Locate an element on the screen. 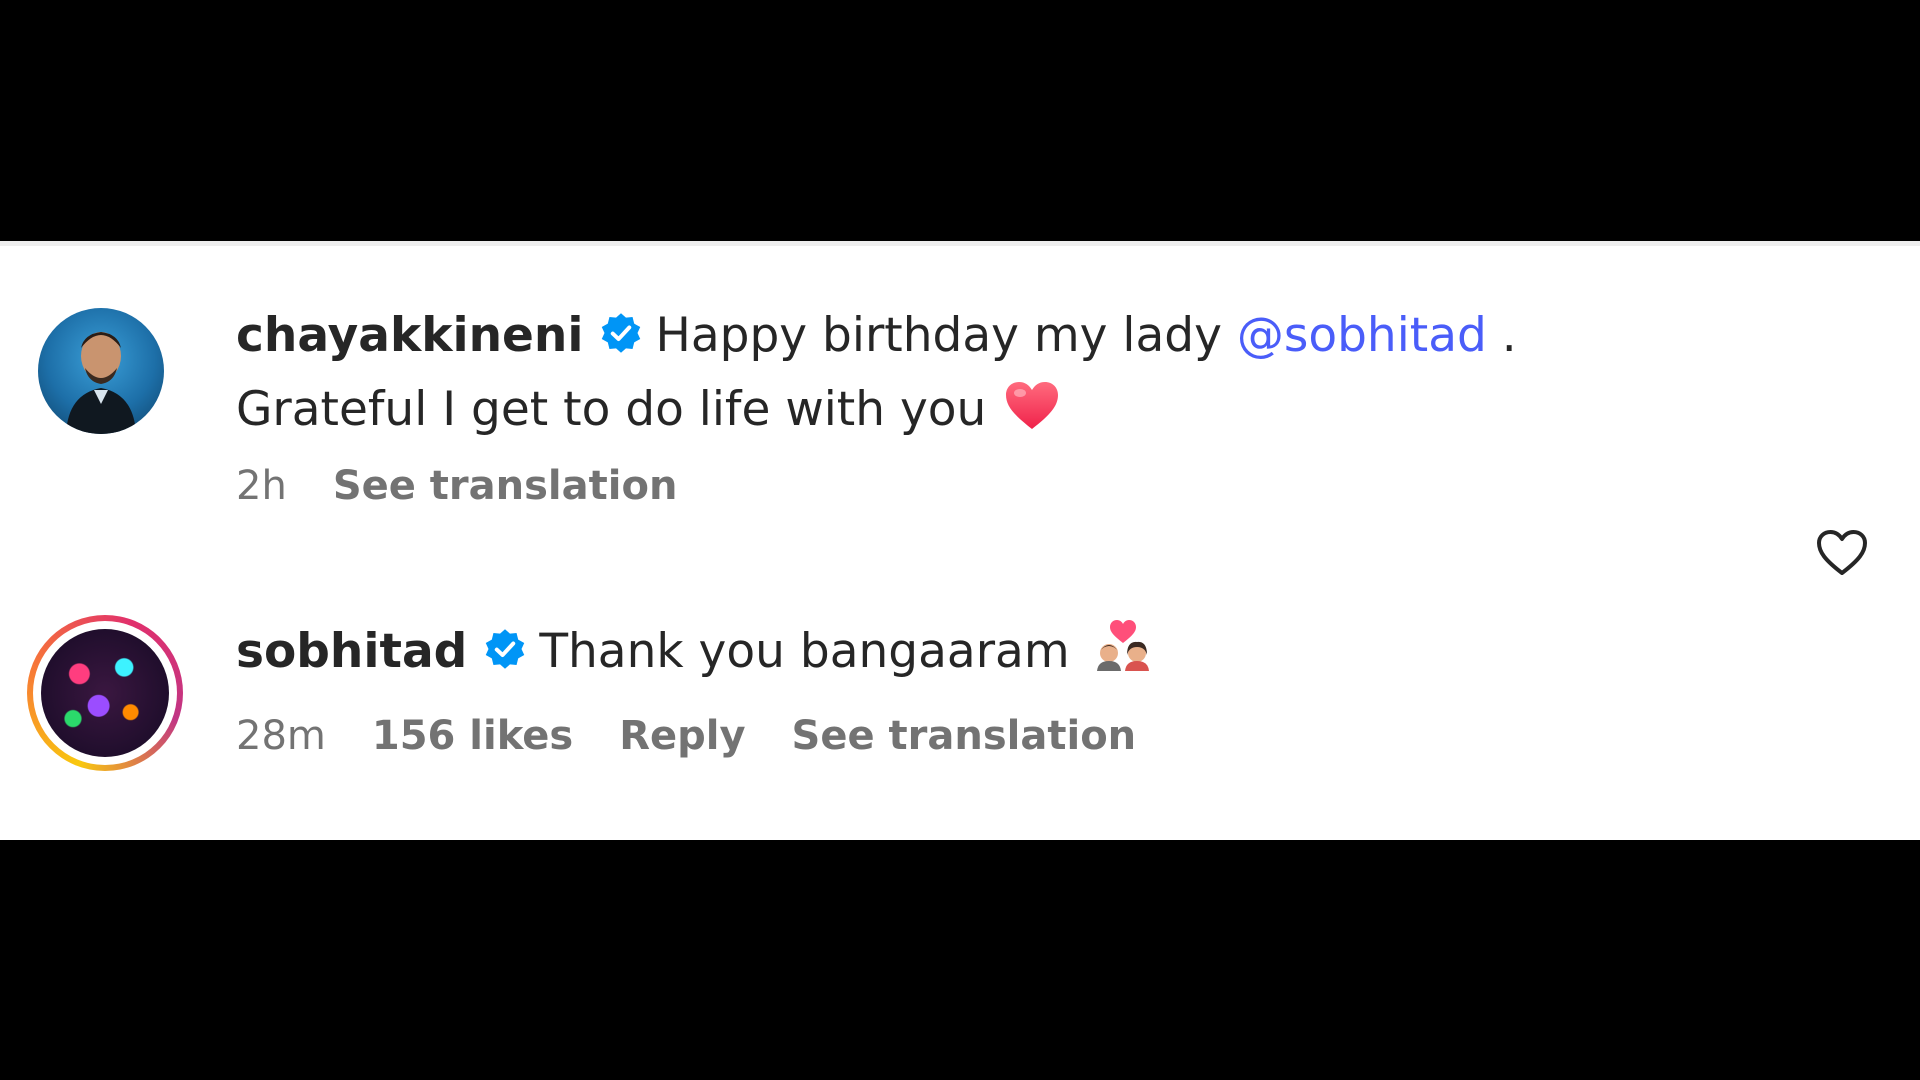 Image resolution: width=1920 pixels, height=1080 pixels. comment-time: 2h is located at coordinates (261, 486).